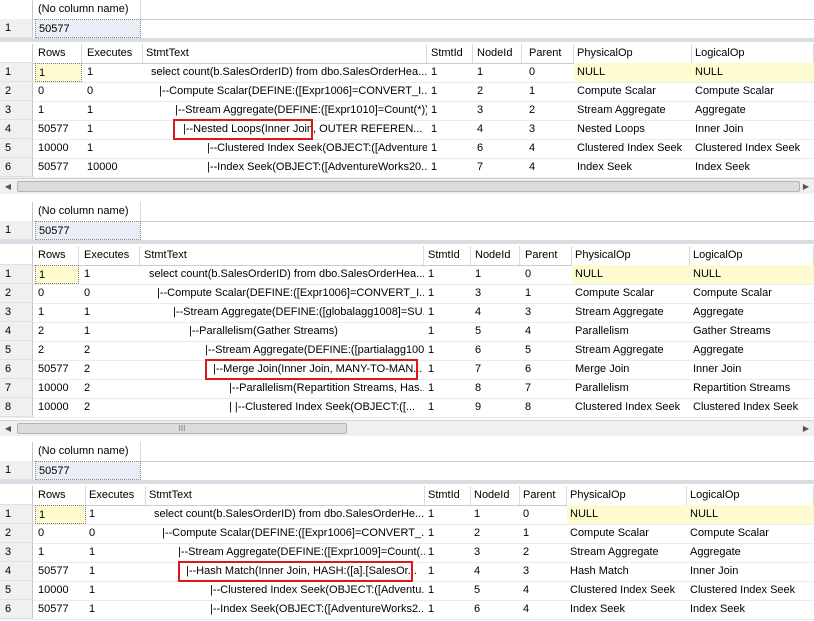 This screenshot has width=814, height=621. What do you see at coordinates (182, 428) in the screenshot?
I see `scroll-thumb: III` at bounding box center [182, 428].